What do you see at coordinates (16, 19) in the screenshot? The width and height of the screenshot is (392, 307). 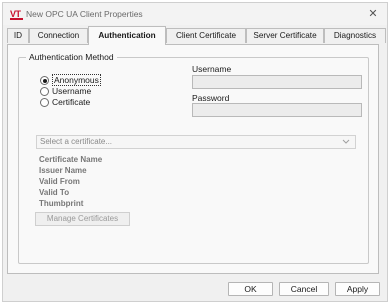 I see `logo-underline` at bounding box center [16, 19].